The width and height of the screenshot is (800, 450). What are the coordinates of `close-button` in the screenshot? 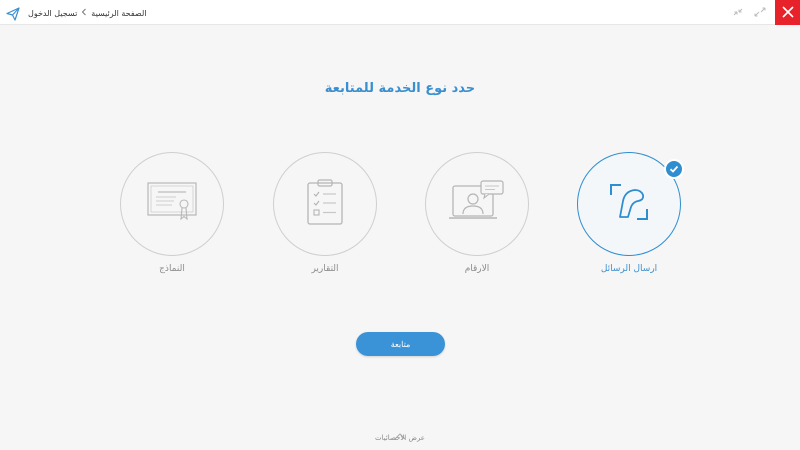 It's located at (787, 12).